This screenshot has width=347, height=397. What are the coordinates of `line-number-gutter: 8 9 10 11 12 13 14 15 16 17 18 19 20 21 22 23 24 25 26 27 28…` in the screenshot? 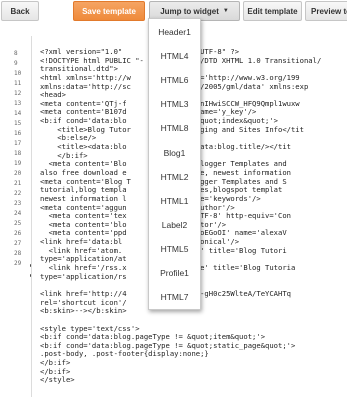 It's located at (16, 216).